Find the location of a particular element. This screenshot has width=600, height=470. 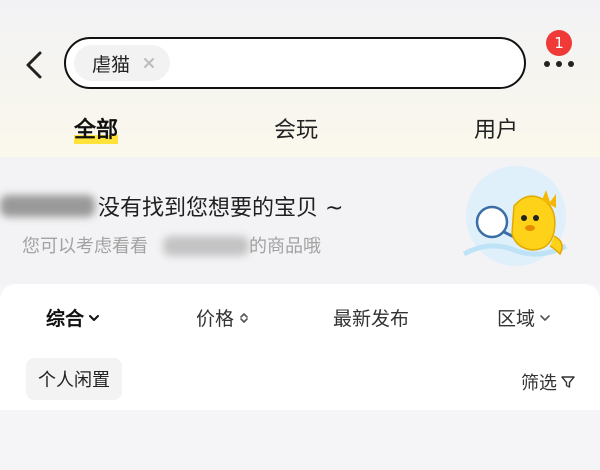

back-arrow-icon is located at coordinates (34, 65).